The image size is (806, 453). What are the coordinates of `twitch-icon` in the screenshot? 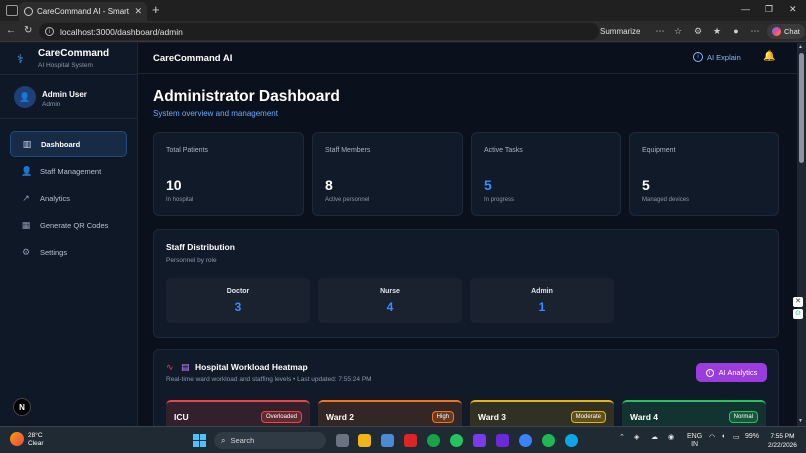 It's located at (502, 440).